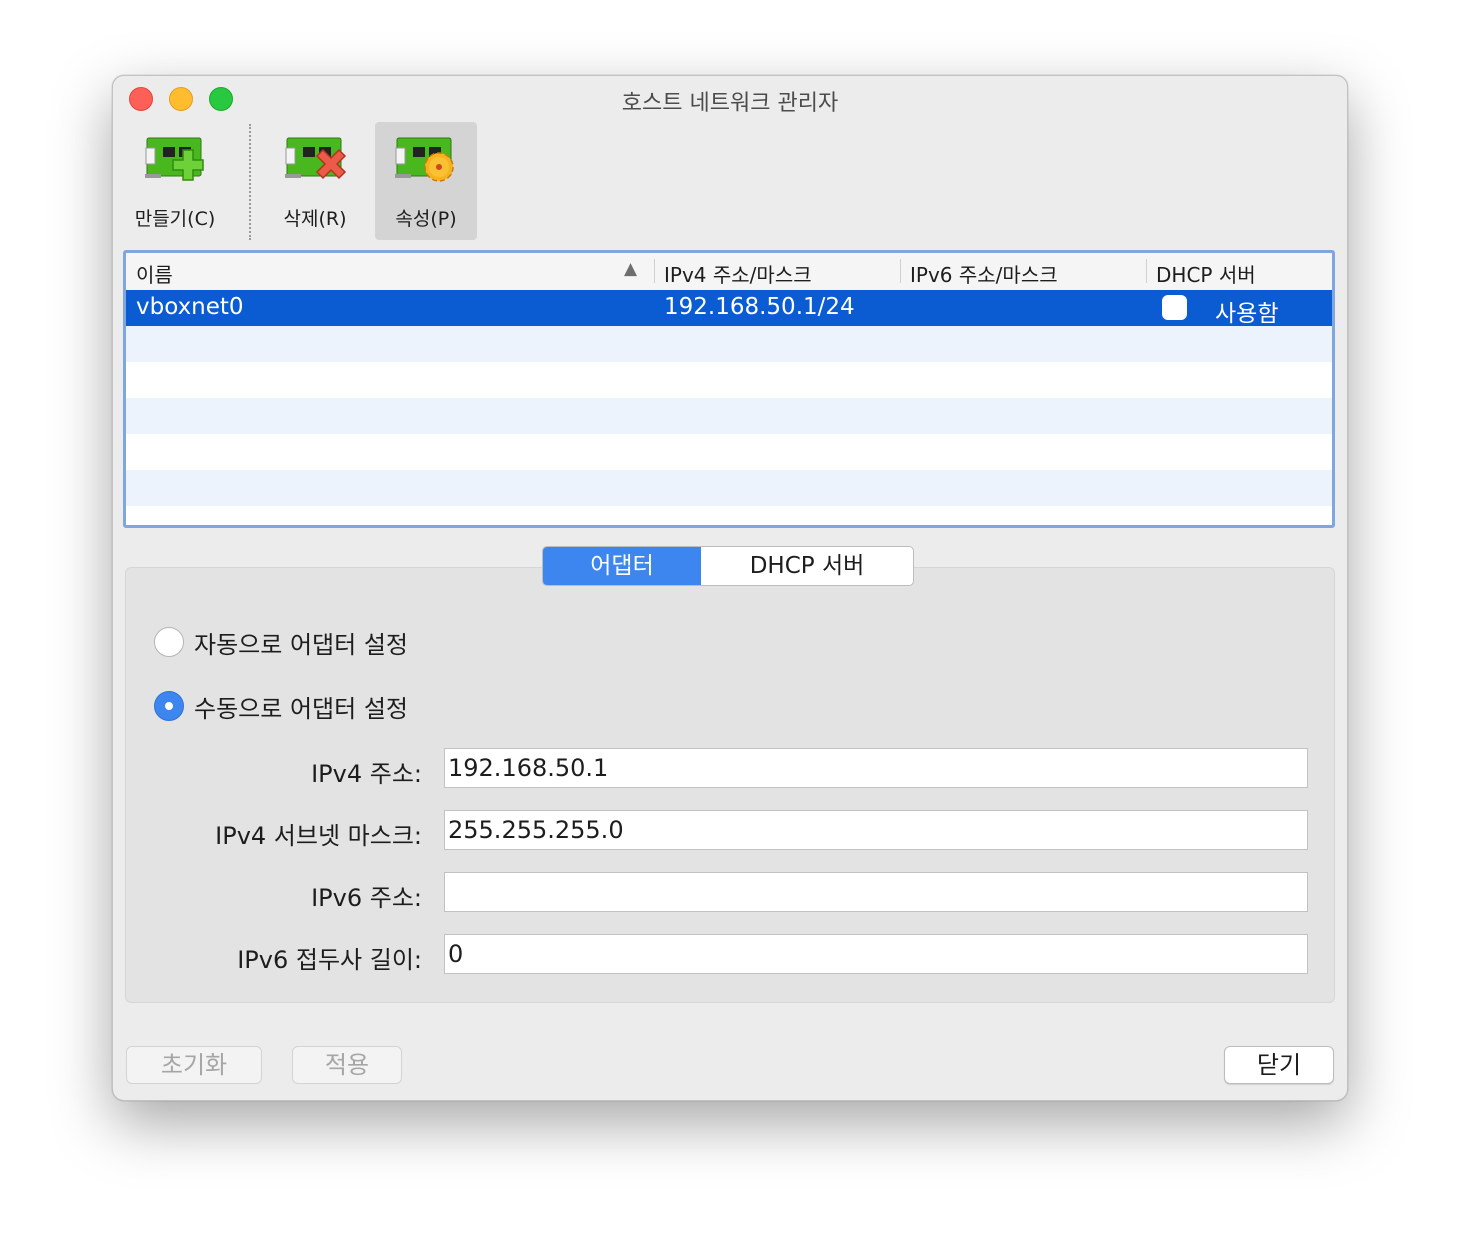 The height and width of the screenshot is (1248, 1458). What do you see at coordinates (174, 159) in the screenshot?
I see `network-card-add-icon` at bounding box center [174, 159].